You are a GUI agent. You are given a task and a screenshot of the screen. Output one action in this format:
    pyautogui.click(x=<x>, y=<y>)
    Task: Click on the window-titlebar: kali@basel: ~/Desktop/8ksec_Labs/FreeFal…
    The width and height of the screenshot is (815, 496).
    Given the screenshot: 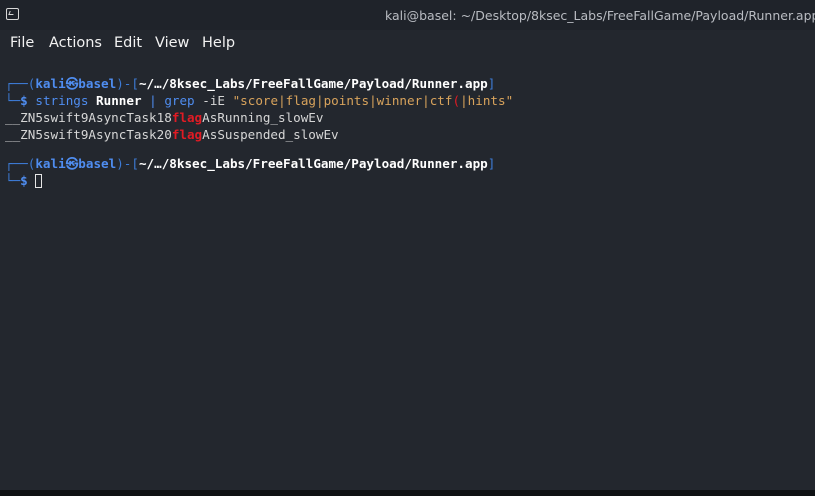 What is the action you would take?
    pyautogui.click(x=407, y=15)
    